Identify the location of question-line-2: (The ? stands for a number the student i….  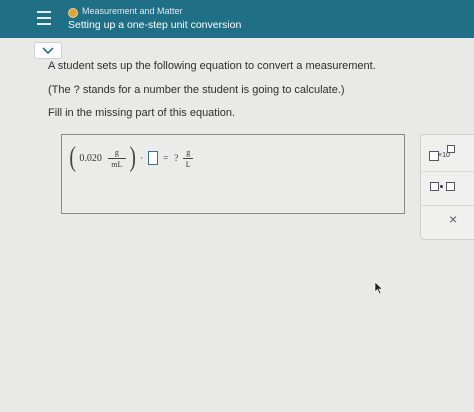
(196, 90).